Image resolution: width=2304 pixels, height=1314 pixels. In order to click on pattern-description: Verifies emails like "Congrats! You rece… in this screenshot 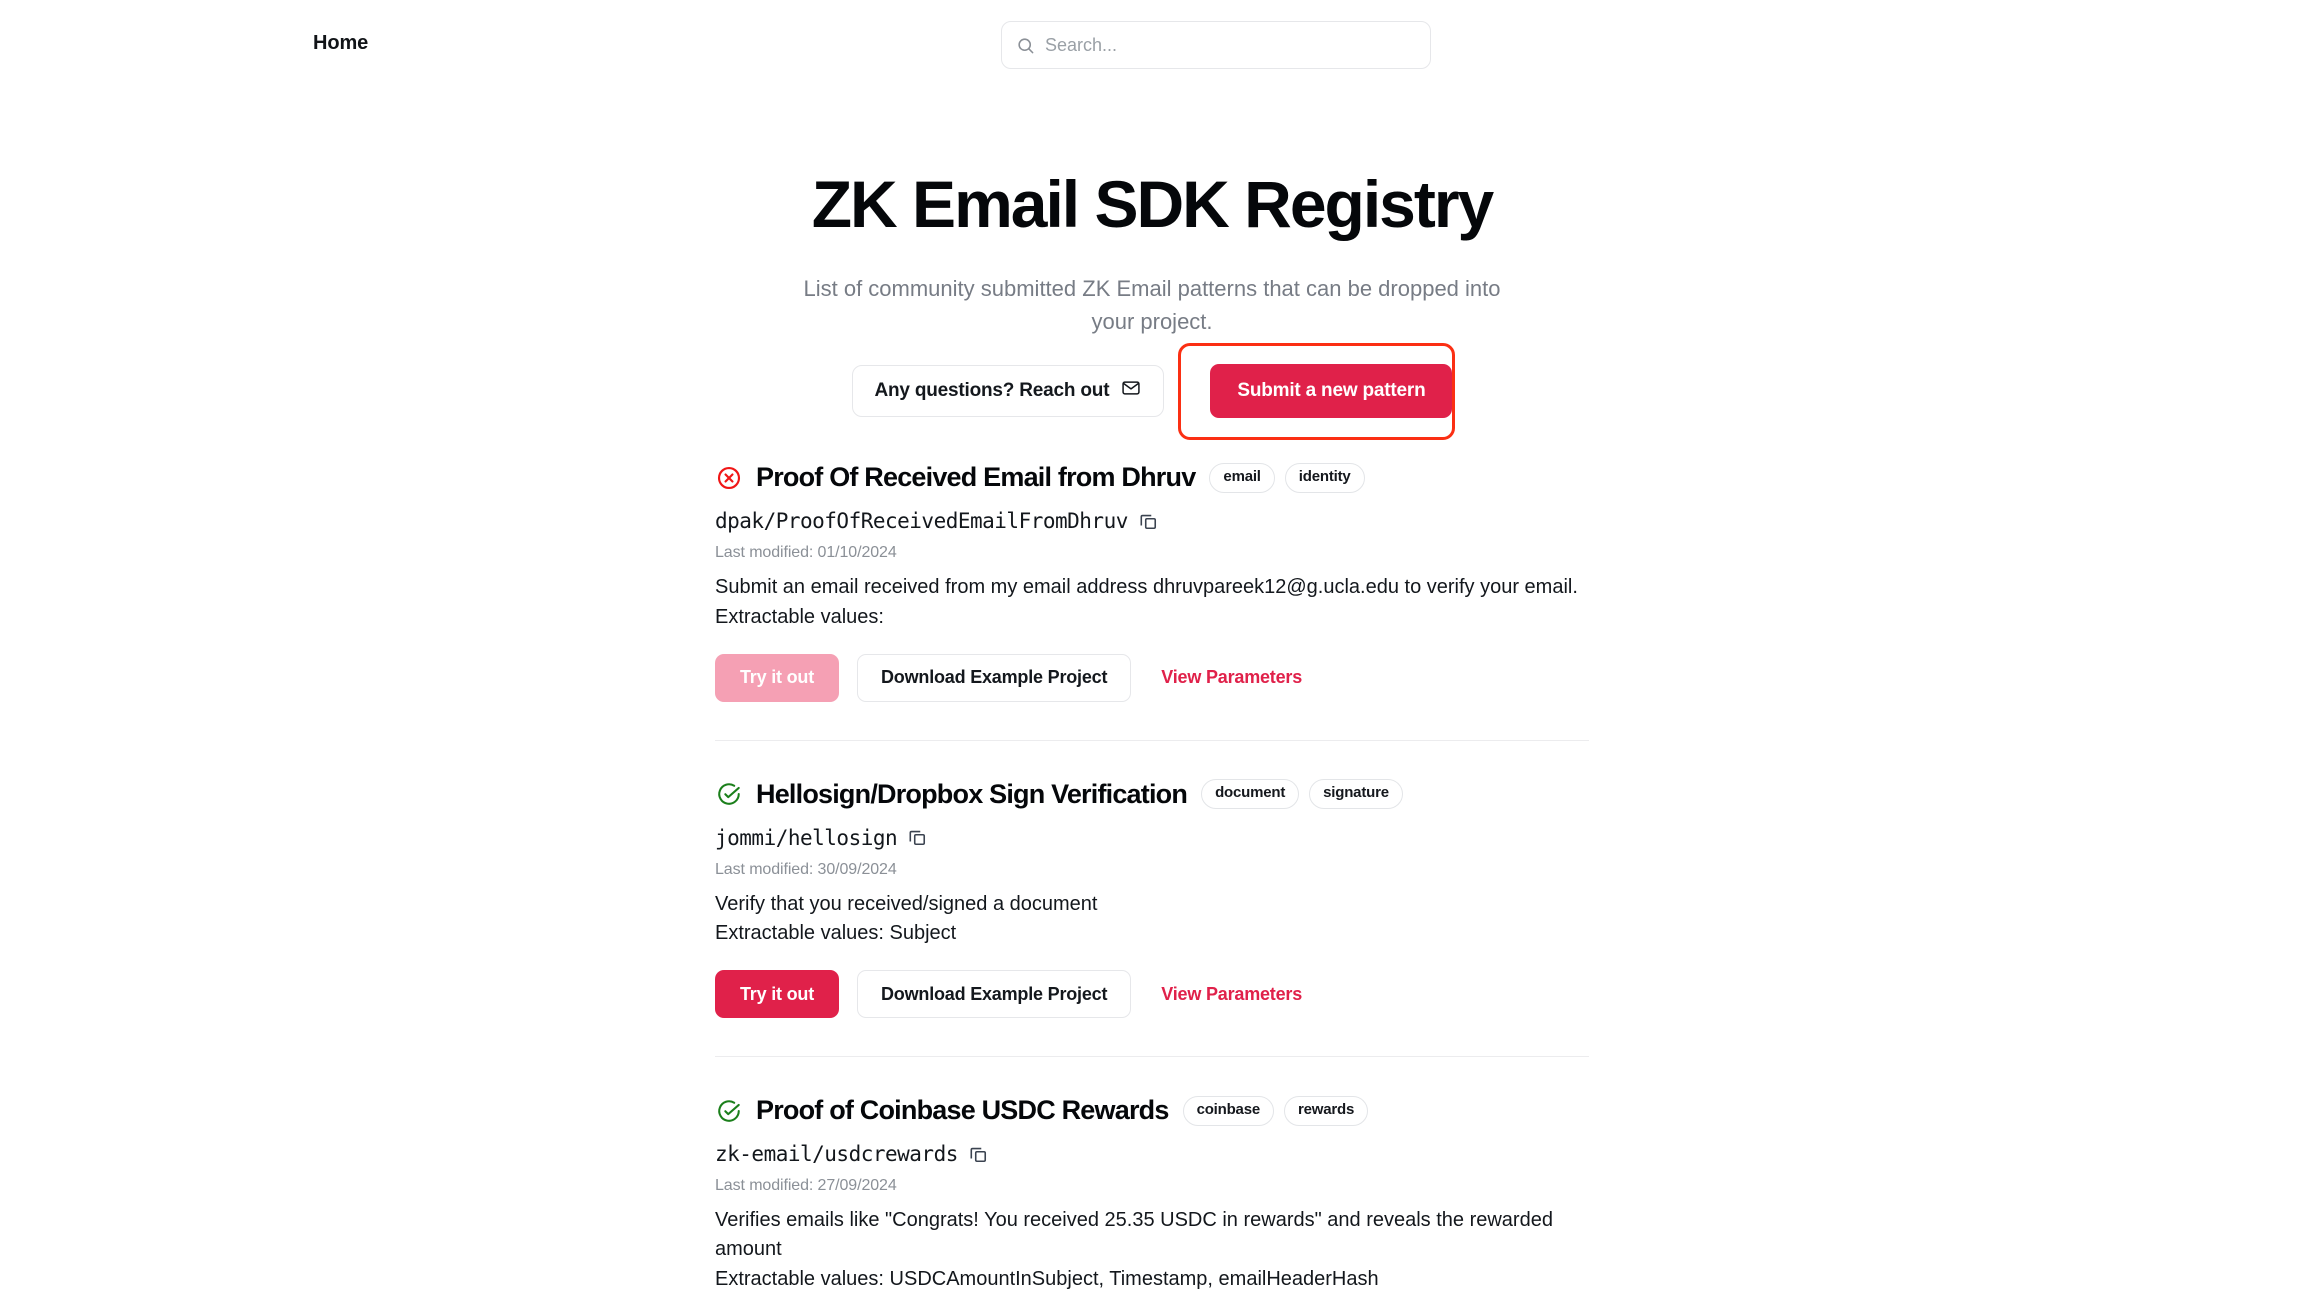, I will do `click(1152, 1250)`.